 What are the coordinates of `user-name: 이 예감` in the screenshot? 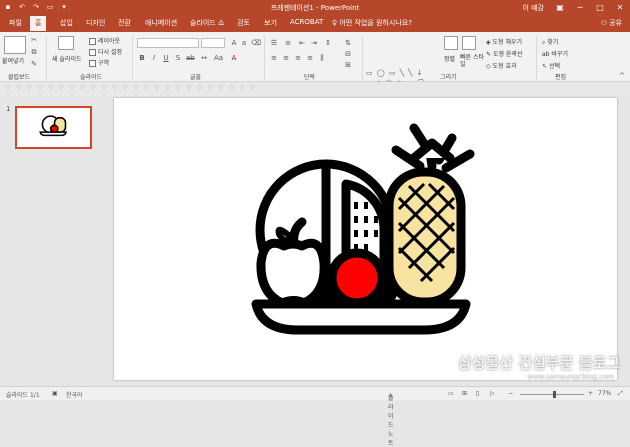 It's located at (533, 8).